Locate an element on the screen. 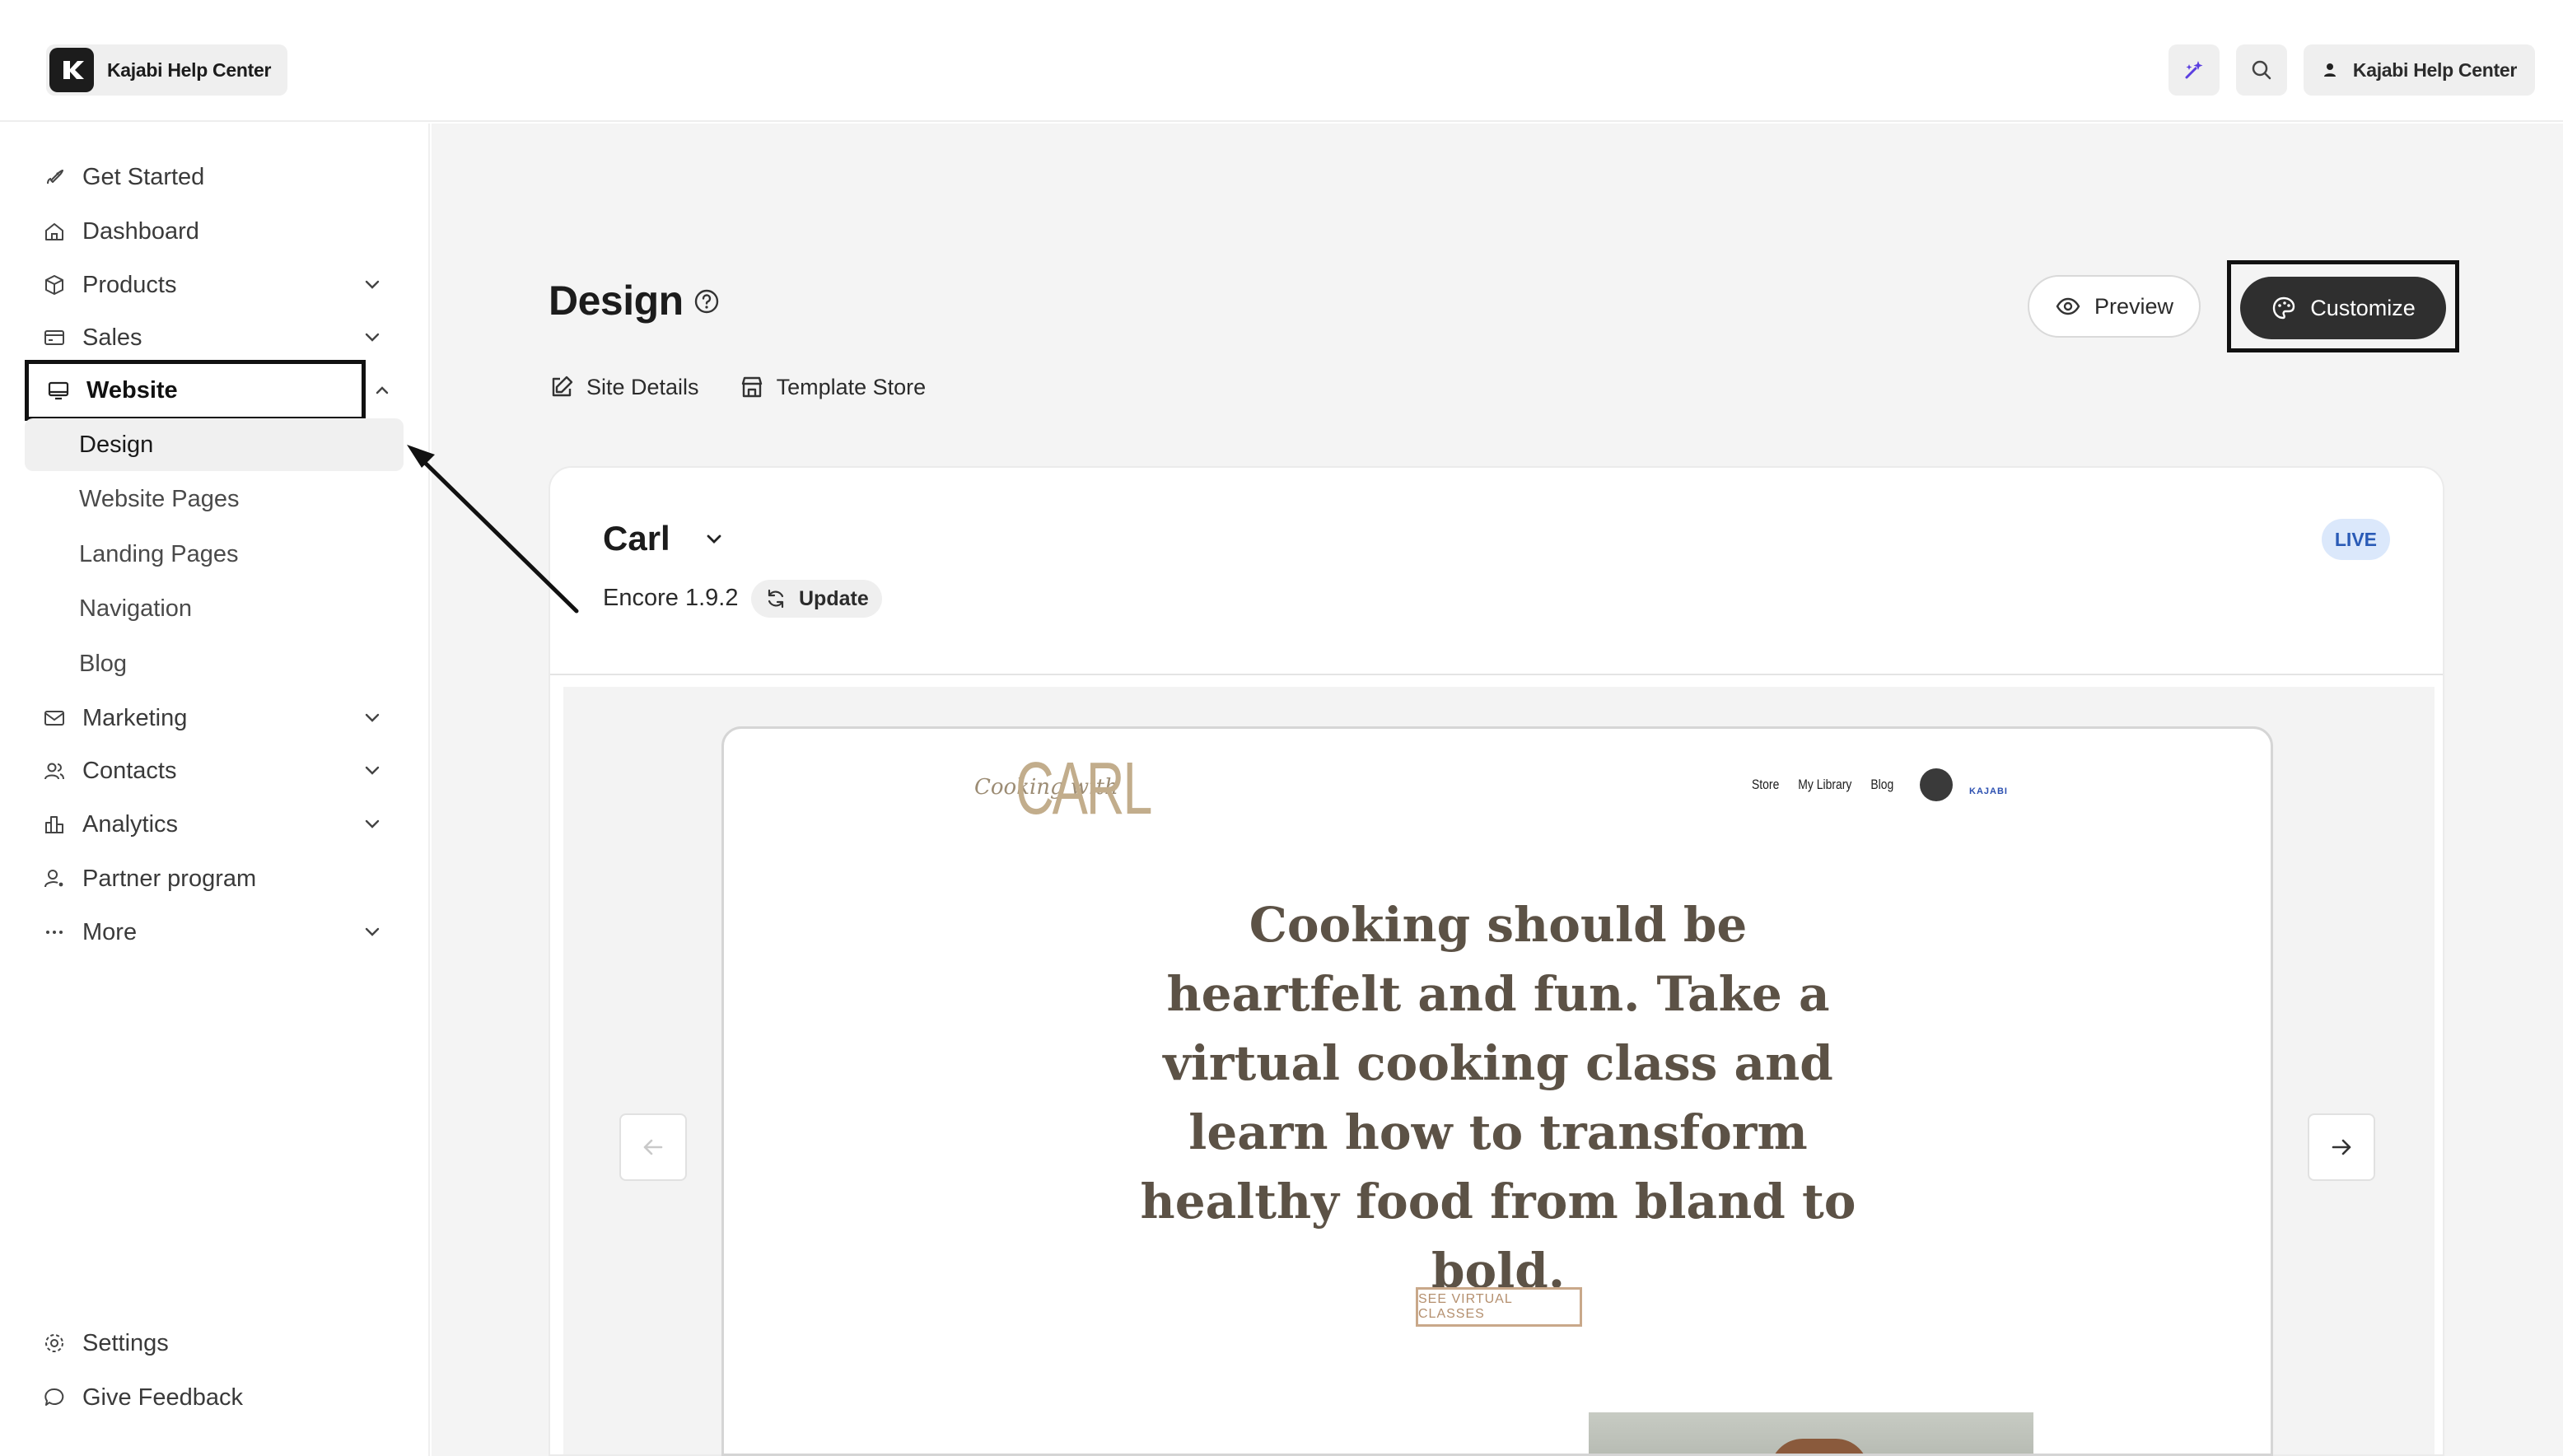  sidebar-subitem-label: Blog is located at coordinates (104, 663).